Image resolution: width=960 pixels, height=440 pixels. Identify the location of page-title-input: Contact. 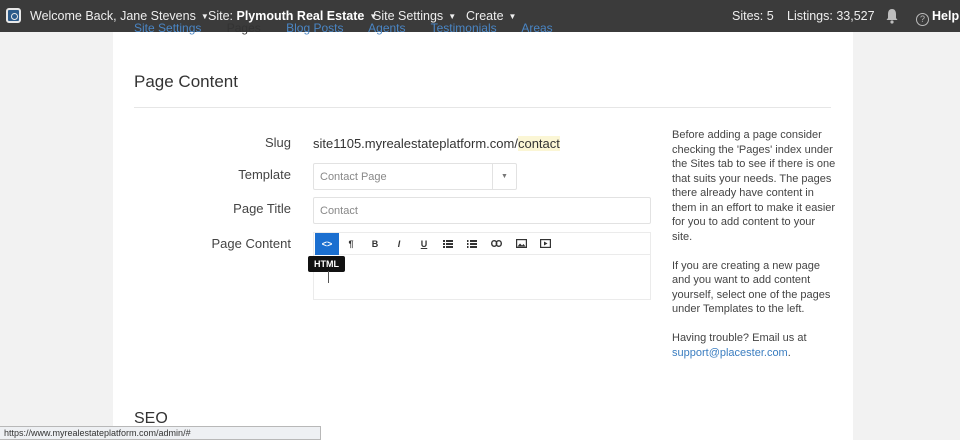
(482, 210).